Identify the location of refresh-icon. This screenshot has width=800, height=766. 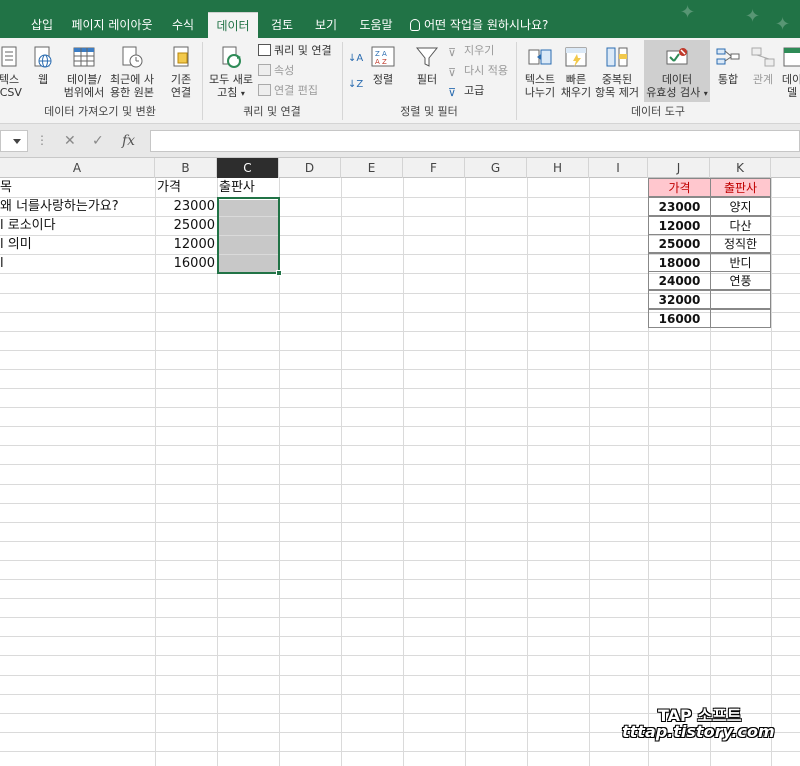
(231, 57).